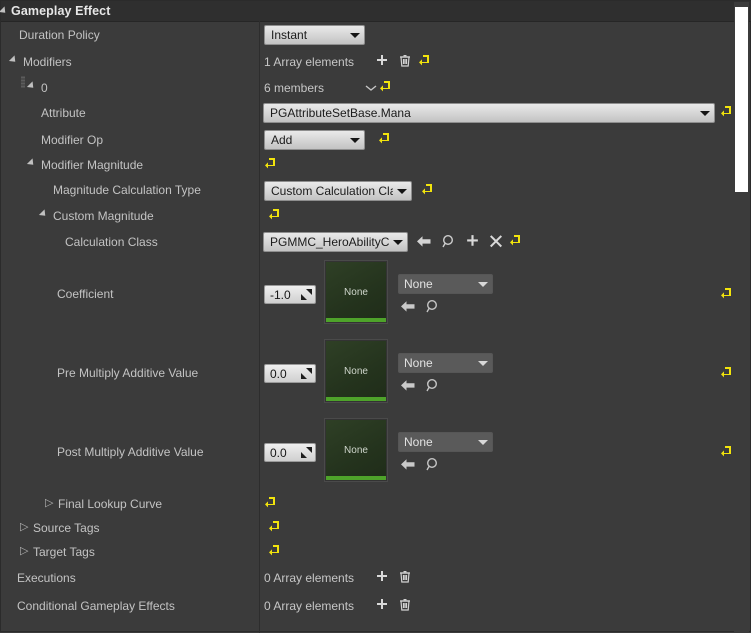 The image size is (751, 633). Describe the element at coordinates (34, 86) in the screenshot. I see `element-0-expander-icon` at that location.